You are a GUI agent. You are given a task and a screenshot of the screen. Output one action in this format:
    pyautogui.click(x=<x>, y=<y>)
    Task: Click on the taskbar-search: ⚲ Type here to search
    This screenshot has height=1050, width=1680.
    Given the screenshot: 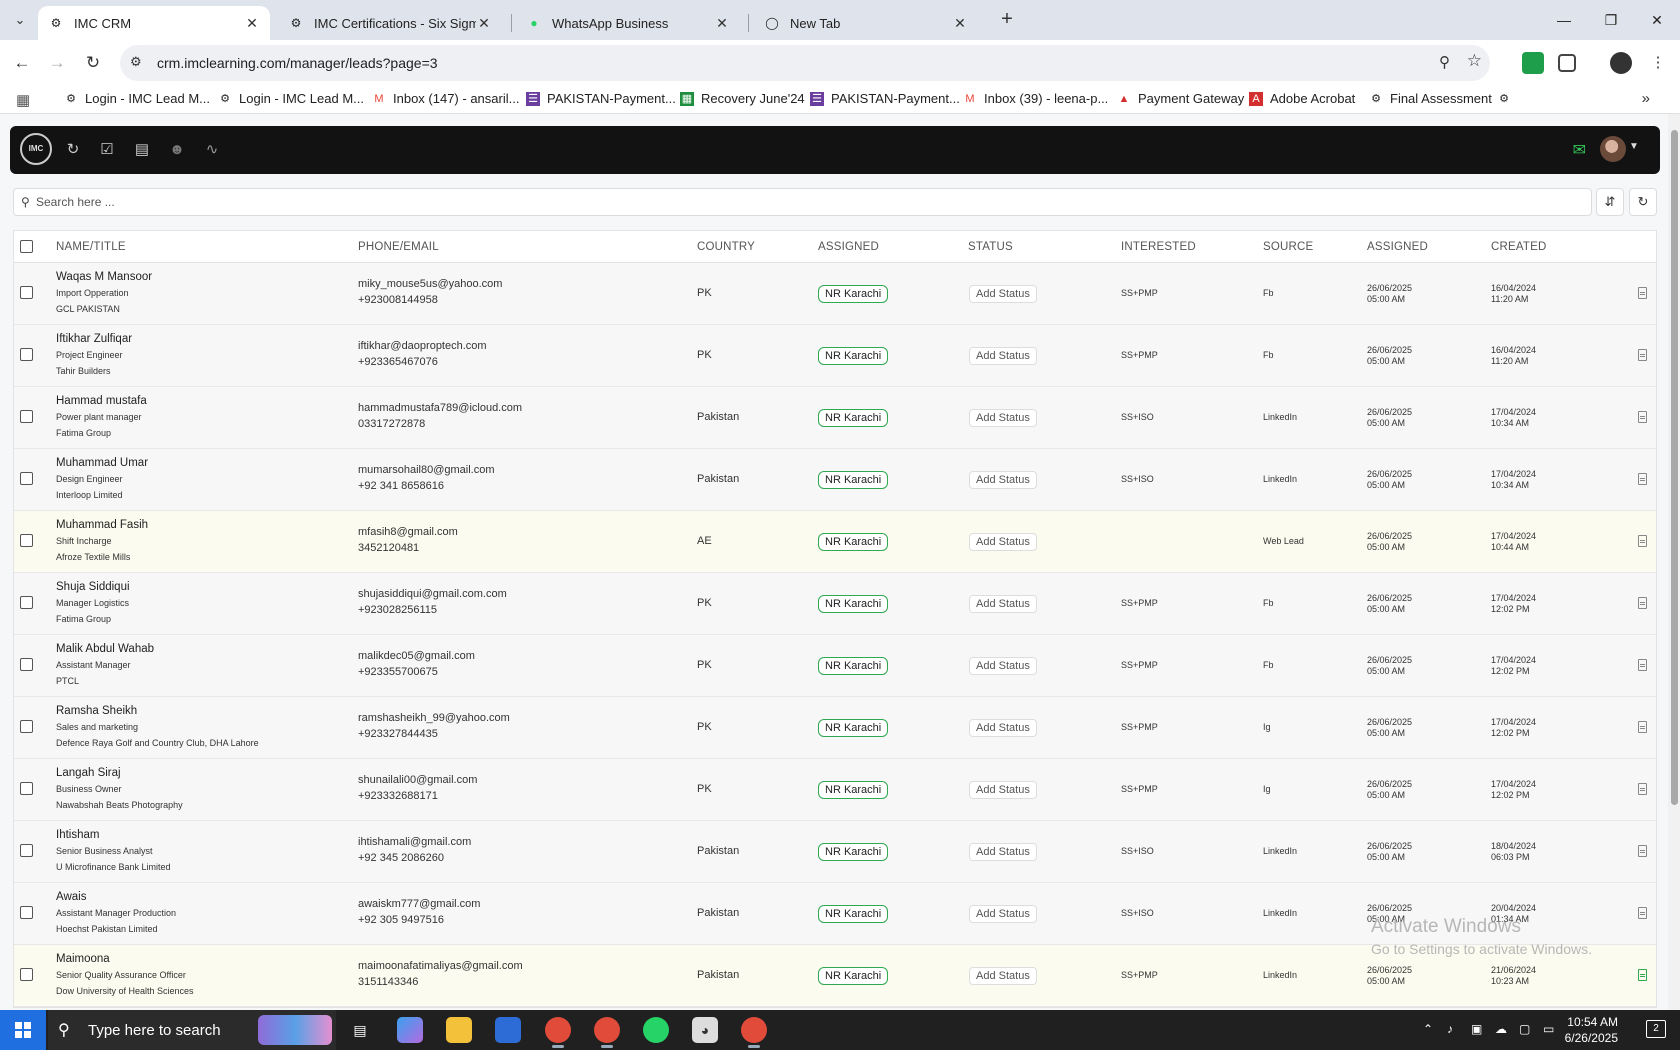 What is the action you would take?
    pyautogui.click(x=192, y=1030)
    